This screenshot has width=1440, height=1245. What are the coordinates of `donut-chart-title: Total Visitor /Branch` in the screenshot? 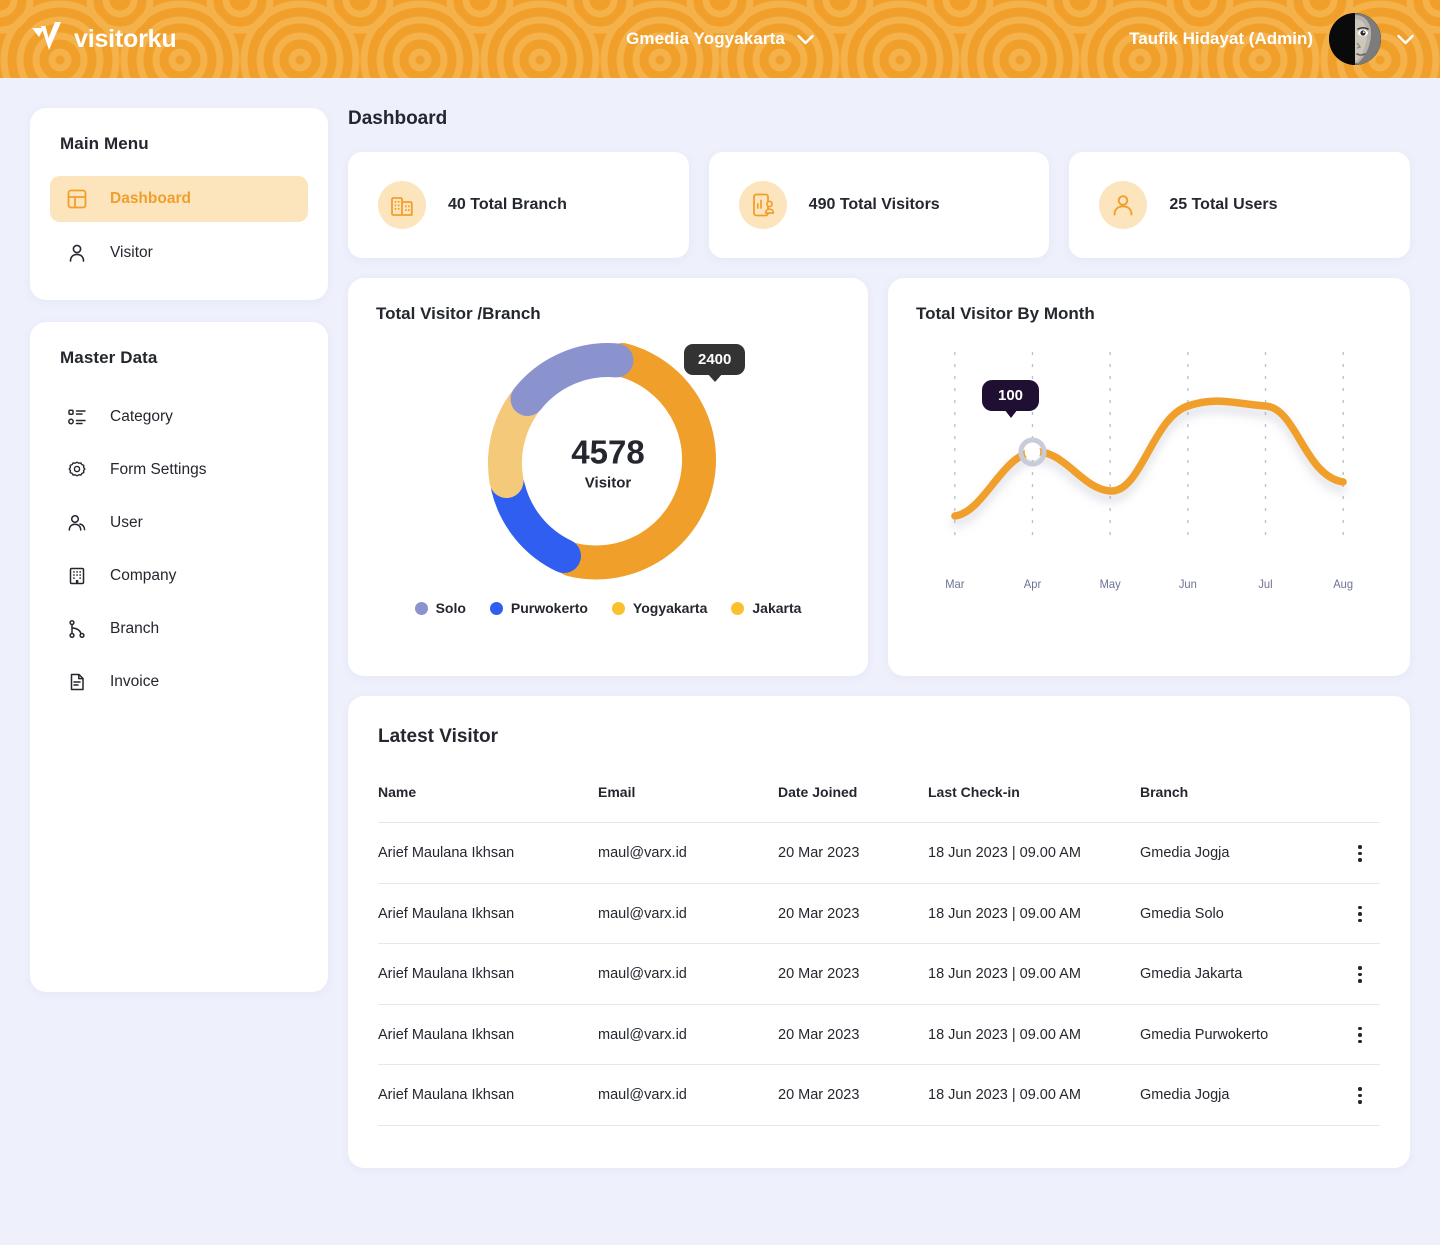 It's located at (458, 313).